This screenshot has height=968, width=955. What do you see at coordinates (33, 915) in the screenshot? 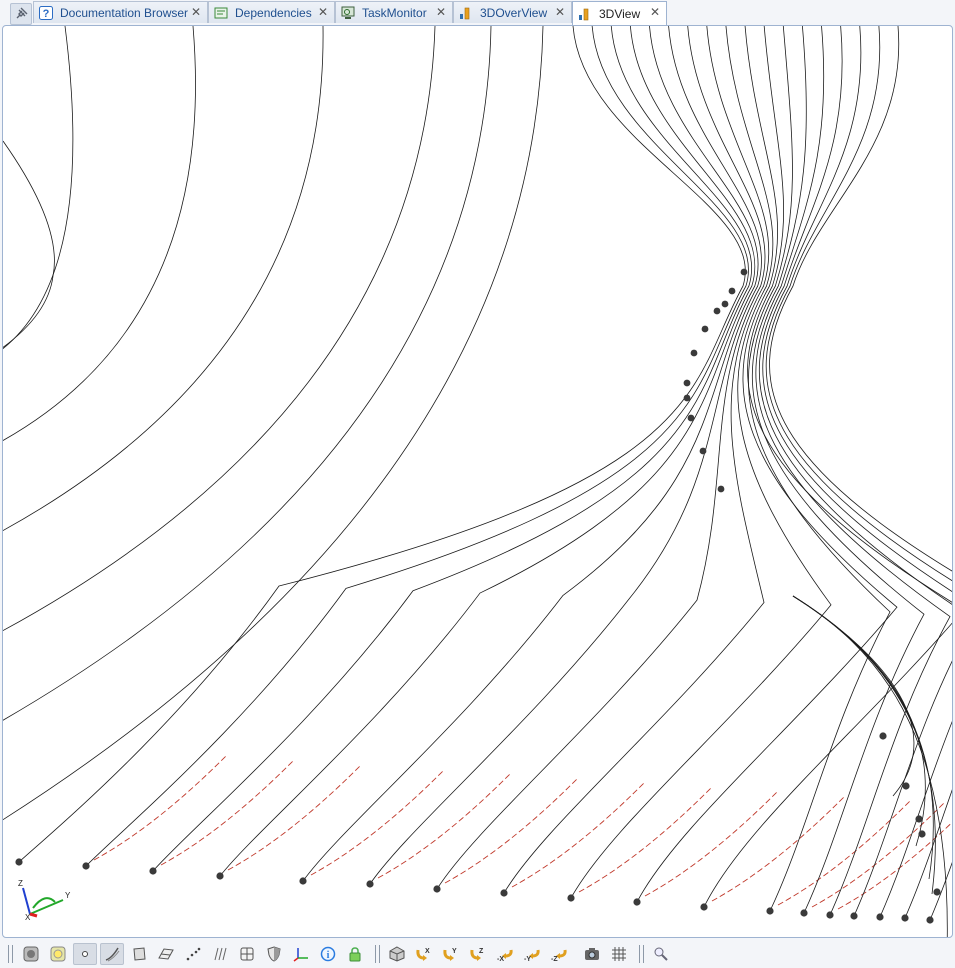
I see `x-axis` at bounding box center [33, 915].